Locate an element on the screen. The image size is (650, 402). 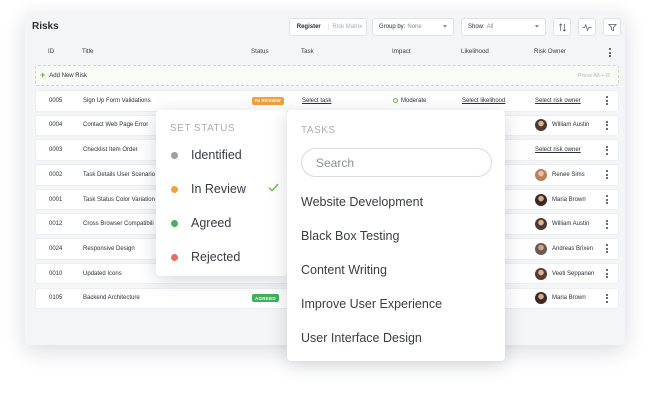
status-option-in-review: In Review is located at coordinates (225, 189).